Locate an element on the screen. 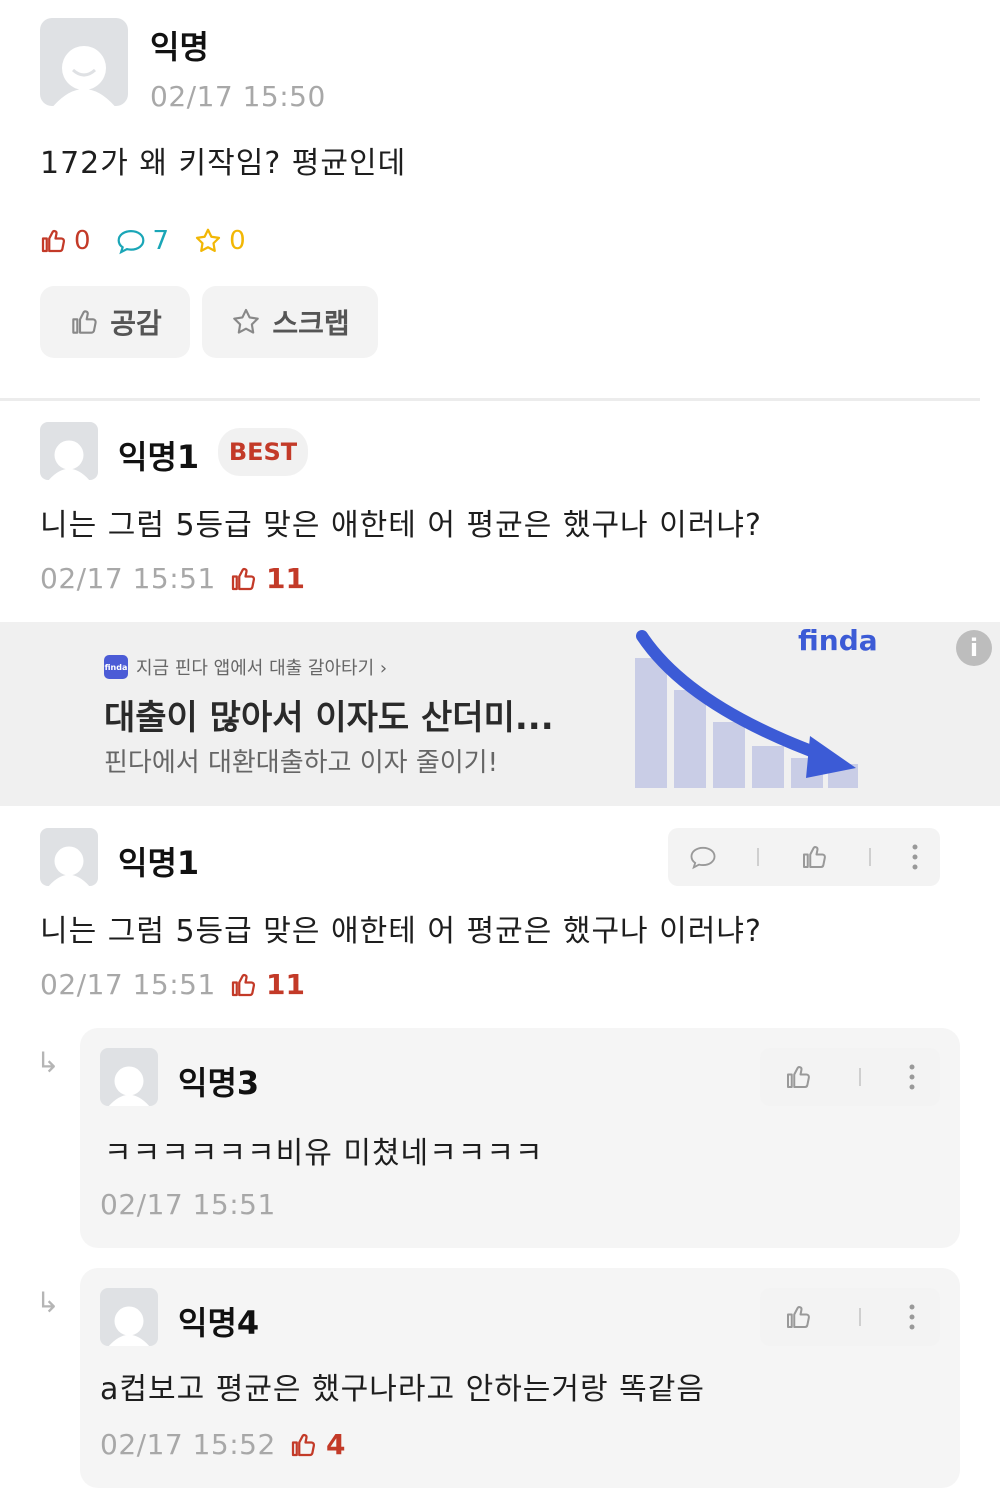 Image resolution: width=1000 pixels, height=1509 pixels. scrap-button: 스크랩 is located at coordinates (290, 322).